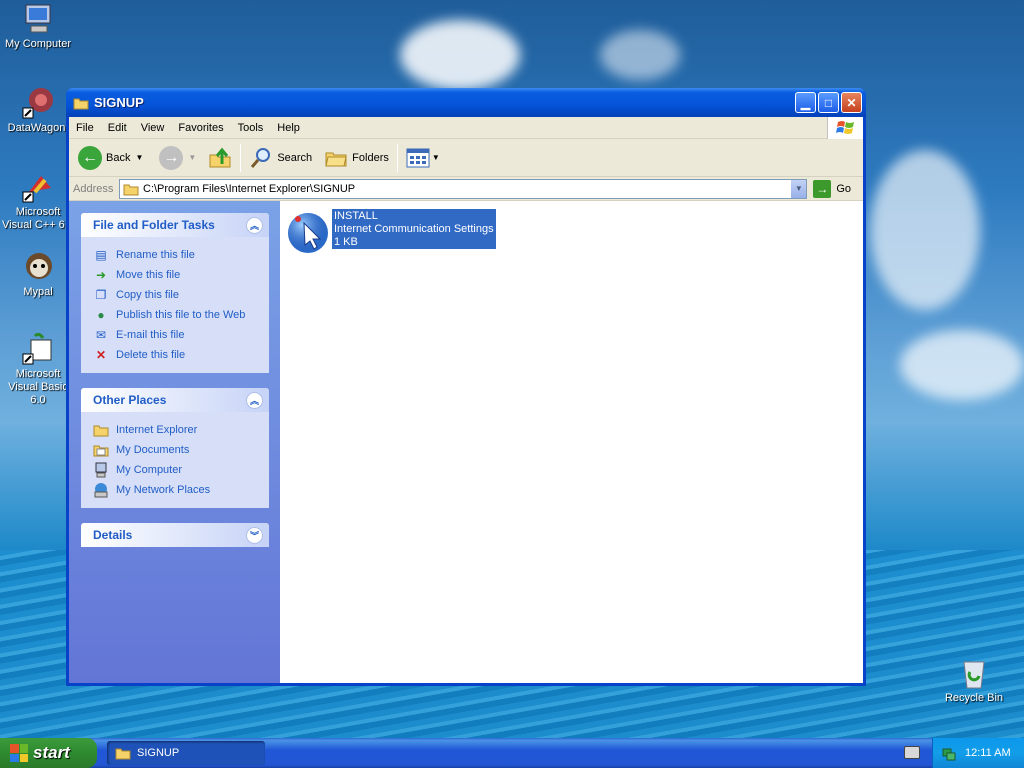 Image resolution: width=1024 pixels, height=768 pixels. I want to click on place-internet-explorer: Internet Explorer, so click(181, 430).